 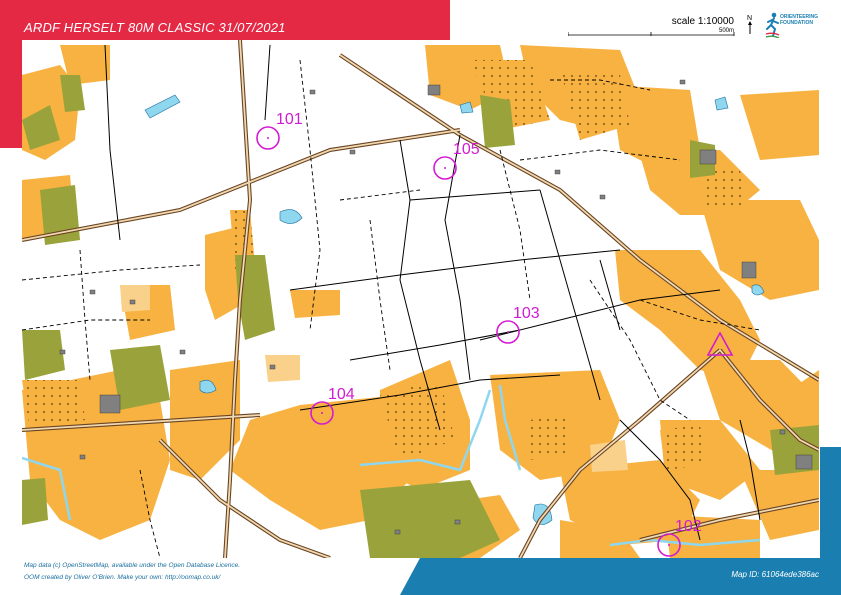 I want to click on orienteering-foundation-logo: ORIENTEERING FOUNDATION, so click(x=795, y=26).